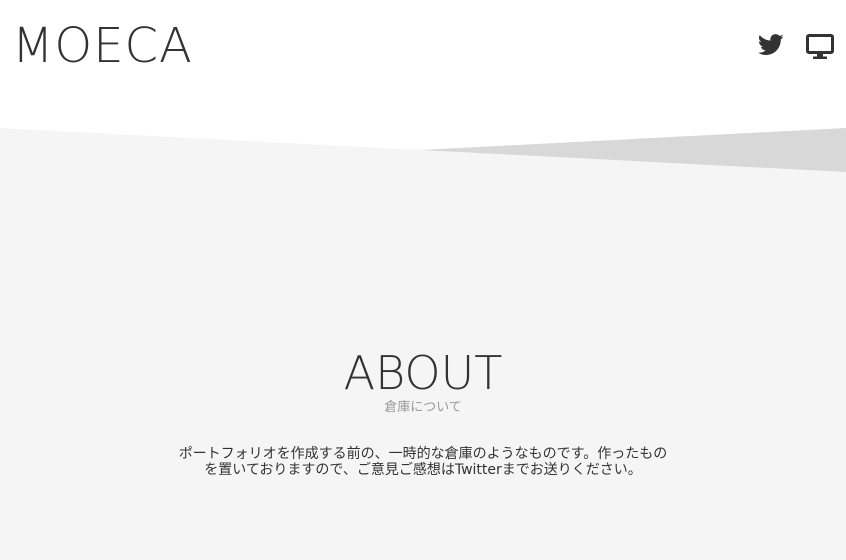 This screenshot has height=560, width=846. Describe the element at coordinates (423, 407) in the screenshot. I see `about-subtitle: 倉庫について` at that location.